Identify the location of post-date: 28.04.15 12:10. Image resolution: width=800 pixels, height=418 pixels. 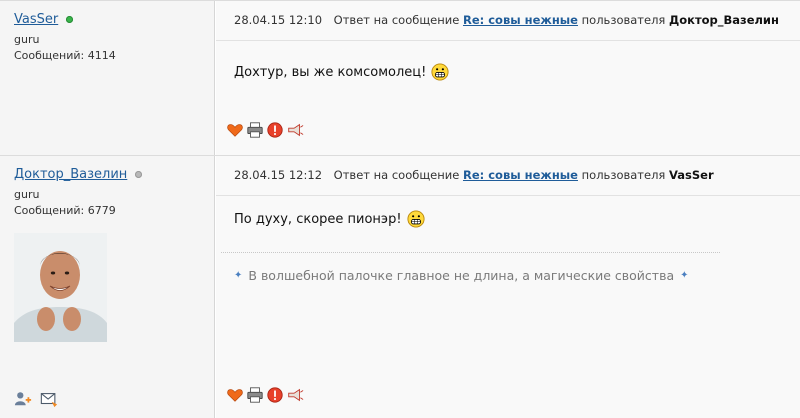
(278, 20).